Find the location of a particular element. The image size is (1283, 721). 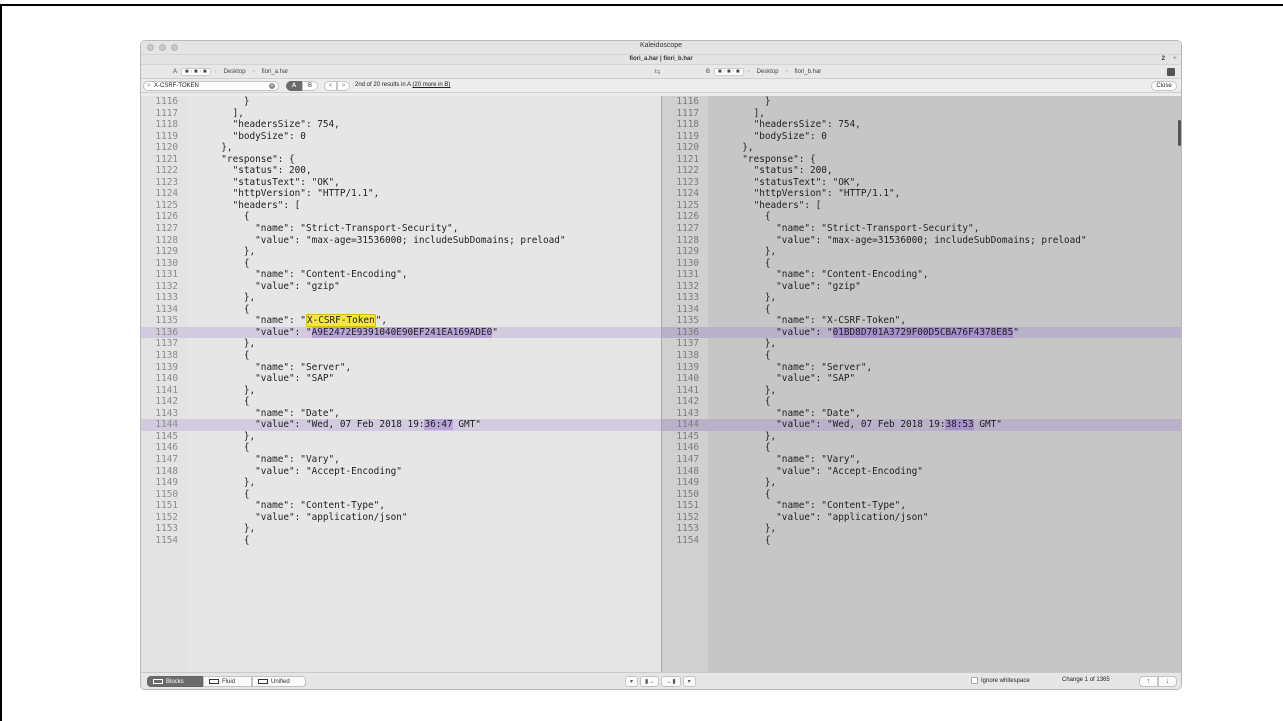

scrollbar-thumb is located at coordinates (1179, 133).